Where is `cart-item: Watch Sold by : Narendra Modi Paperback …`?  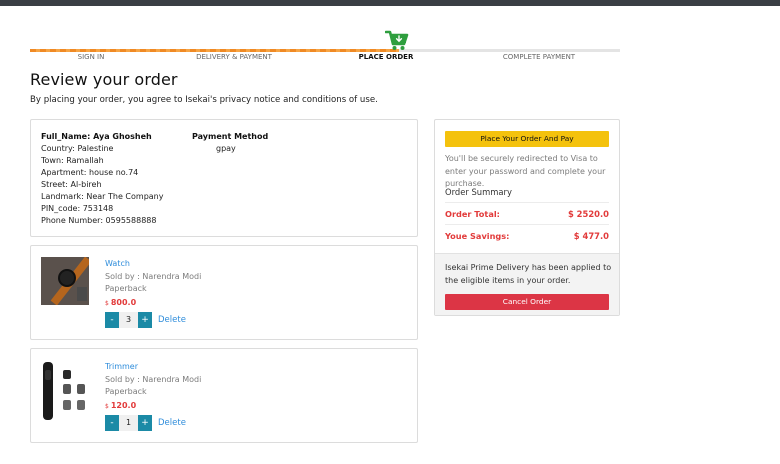
cart-item: Watch Sold by : Narendra Modi Paperback … is located at coordinates (224, 292).